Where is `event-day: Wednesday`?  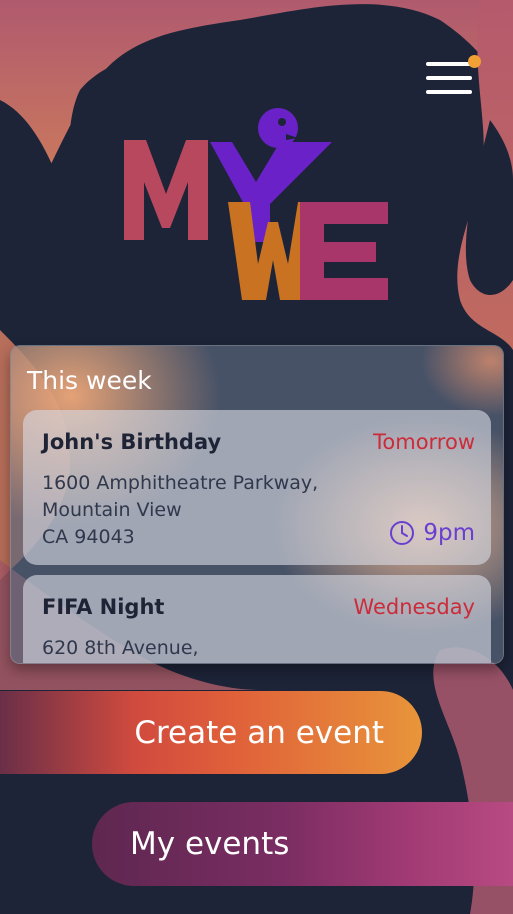
event-day: Wednesday is located at coordinates (414, 607).